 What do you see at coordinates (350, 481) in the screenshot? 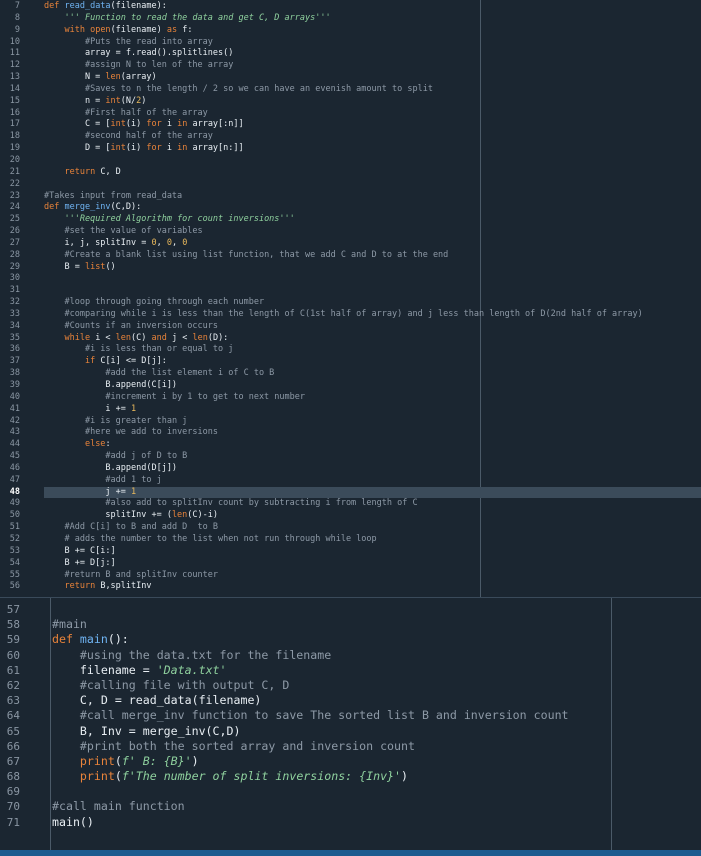
I see `code-line: 47 #add 1 to j` at bounding box center [350, 481].